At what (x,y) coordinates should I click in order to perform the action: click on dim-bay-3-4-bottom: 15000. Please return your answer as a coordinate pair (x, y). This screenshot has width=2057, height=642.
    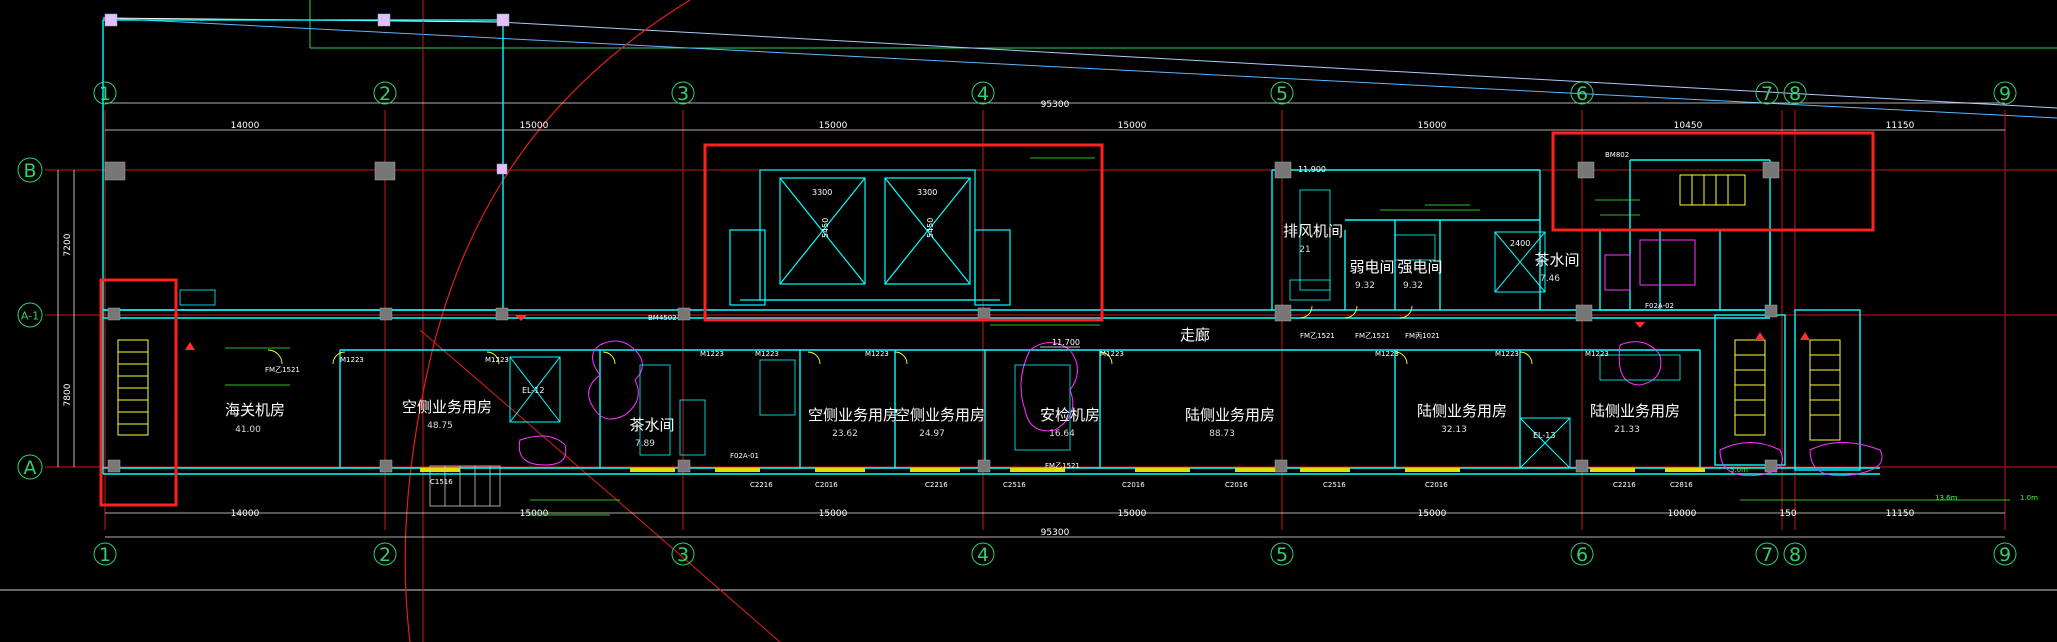
    Looking at the image, I should click on (833, 514).